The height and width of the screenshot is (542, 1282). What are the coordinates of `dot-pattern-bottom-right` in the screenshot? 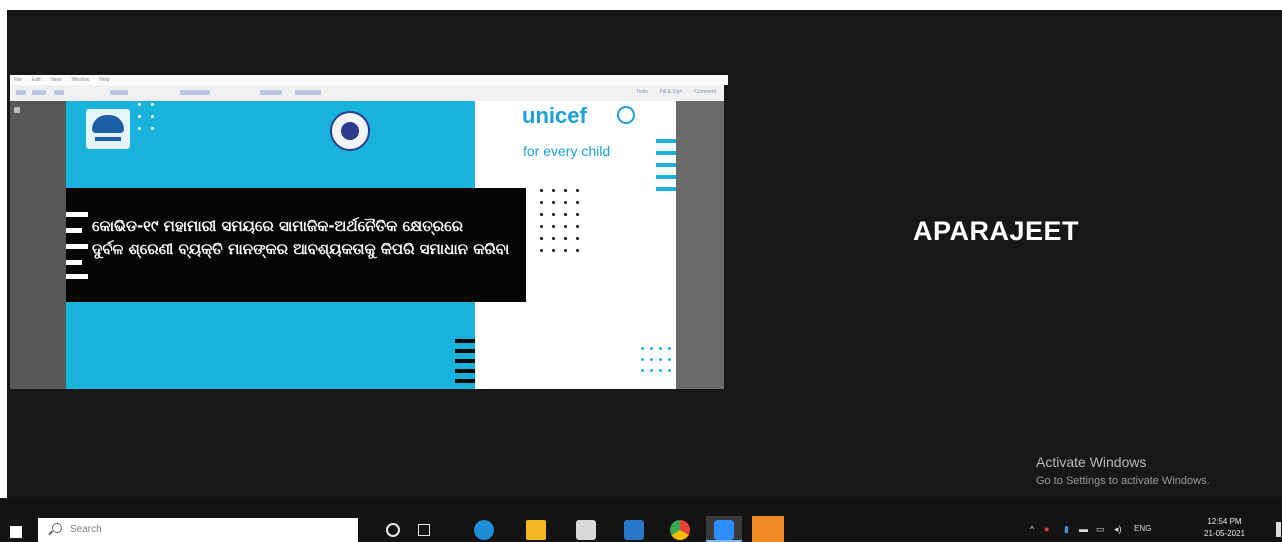 It's located at (656, 359).